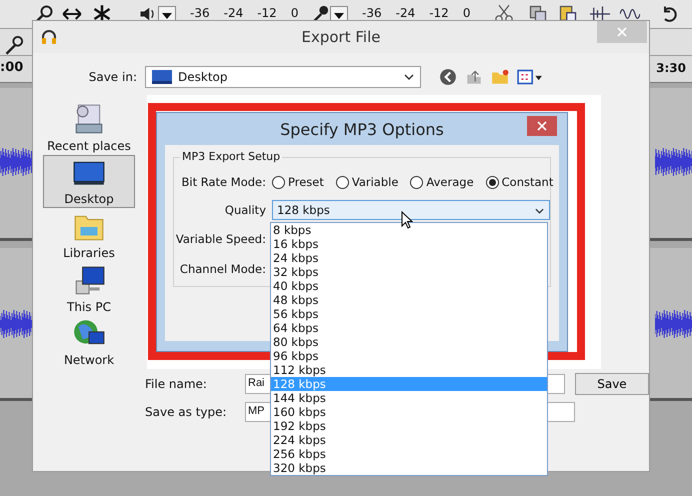 The height and width of the screenshot is (496, 692). I want to click on field-label: Variable Speed:, so click(220, 239).